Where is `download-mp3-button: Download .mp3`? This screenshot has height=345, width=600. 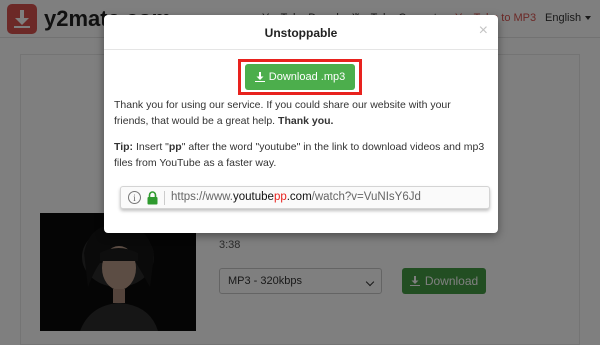
download-mp3-button: Download .mp3 is located at coordinates (300, 77).